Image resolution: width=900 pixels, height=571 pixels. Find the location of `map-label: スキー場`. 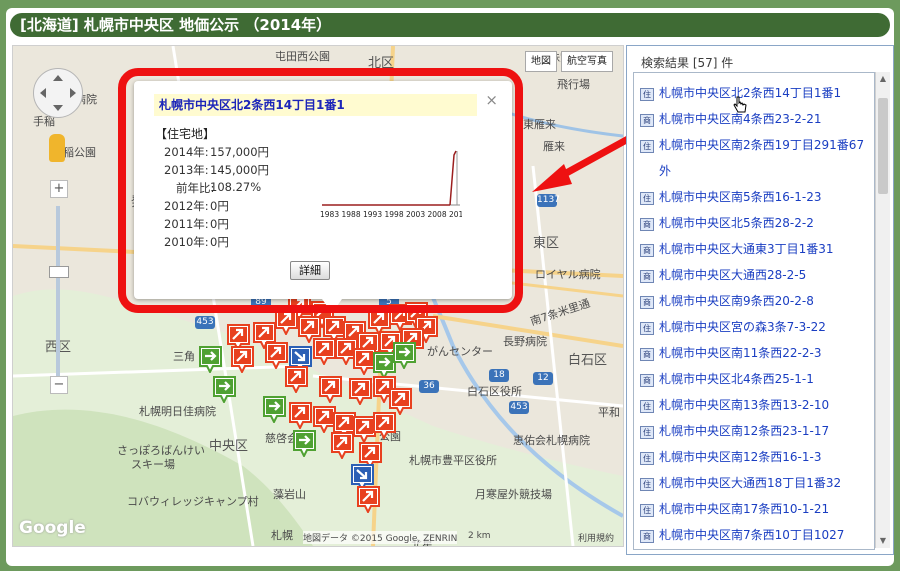

map-label: スキー場 is located at coordinates (153, 464).